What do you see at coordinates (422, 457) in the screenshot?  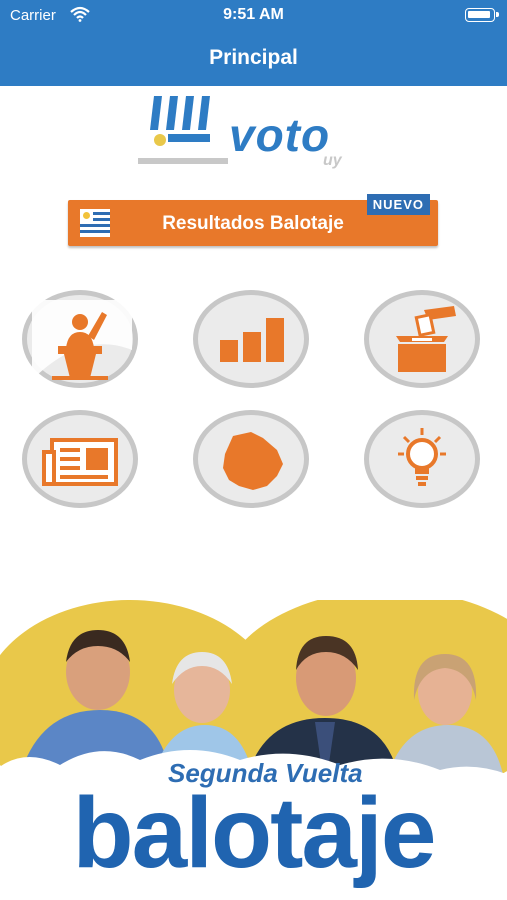 I see `lightbulb-icon` at bounding box center [422, 457].